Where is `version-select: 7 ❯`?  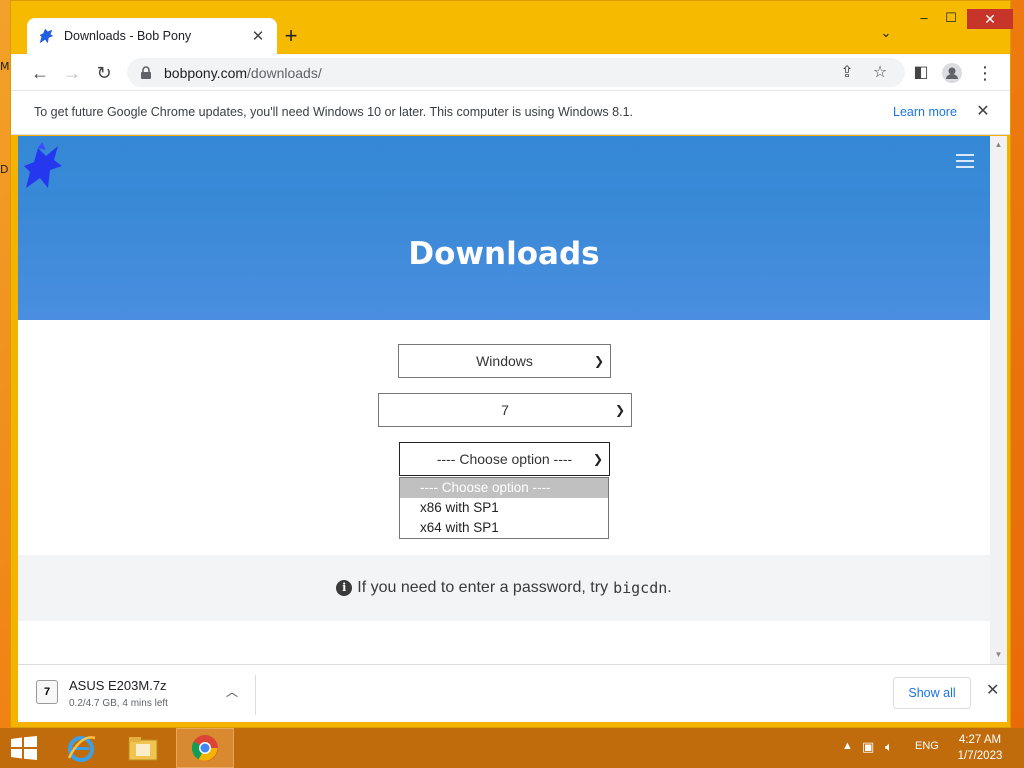 version-select: 7 ❯ is located at coordinates (505, 410).